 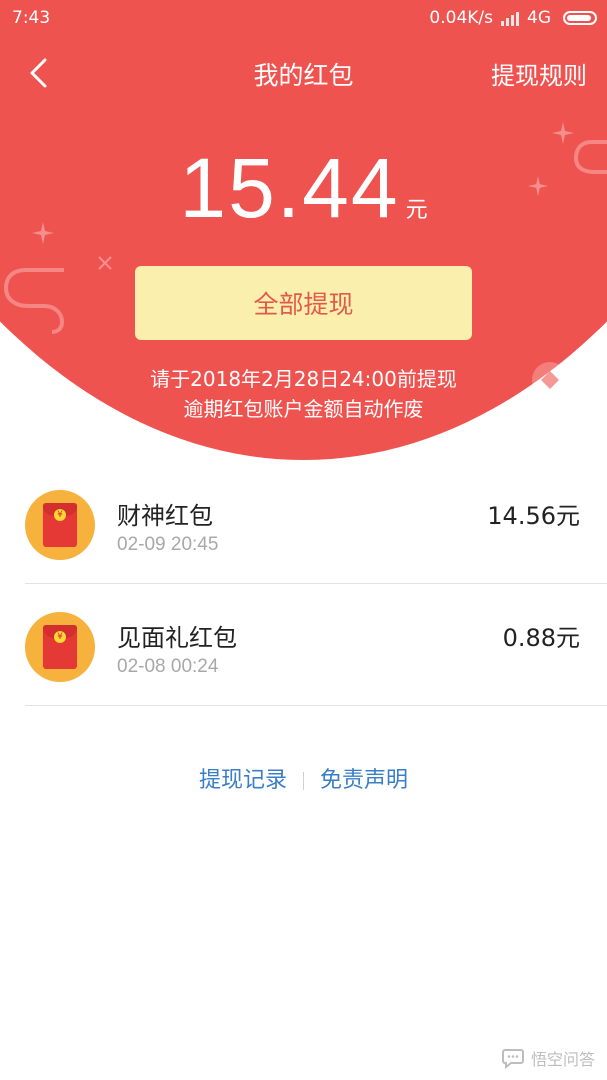 I want to click on speech-bubble-icon, so click(x=512, y=1059).